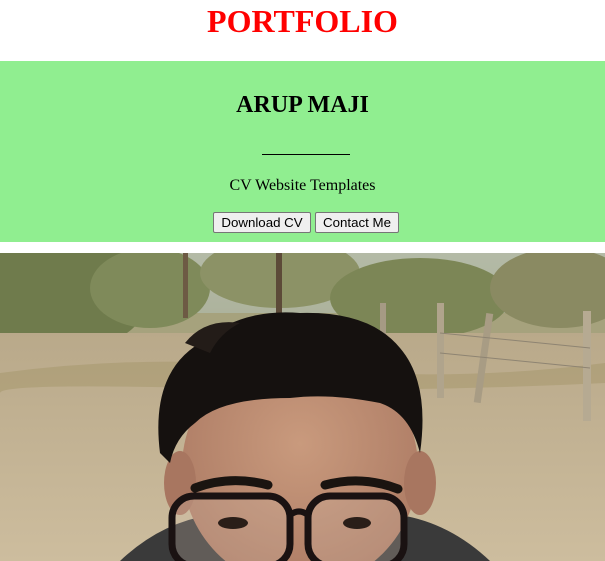  What do you see at coordinates (306, 154) in the screenshot?
I see `divider-line` at bounding box center [306, 154].